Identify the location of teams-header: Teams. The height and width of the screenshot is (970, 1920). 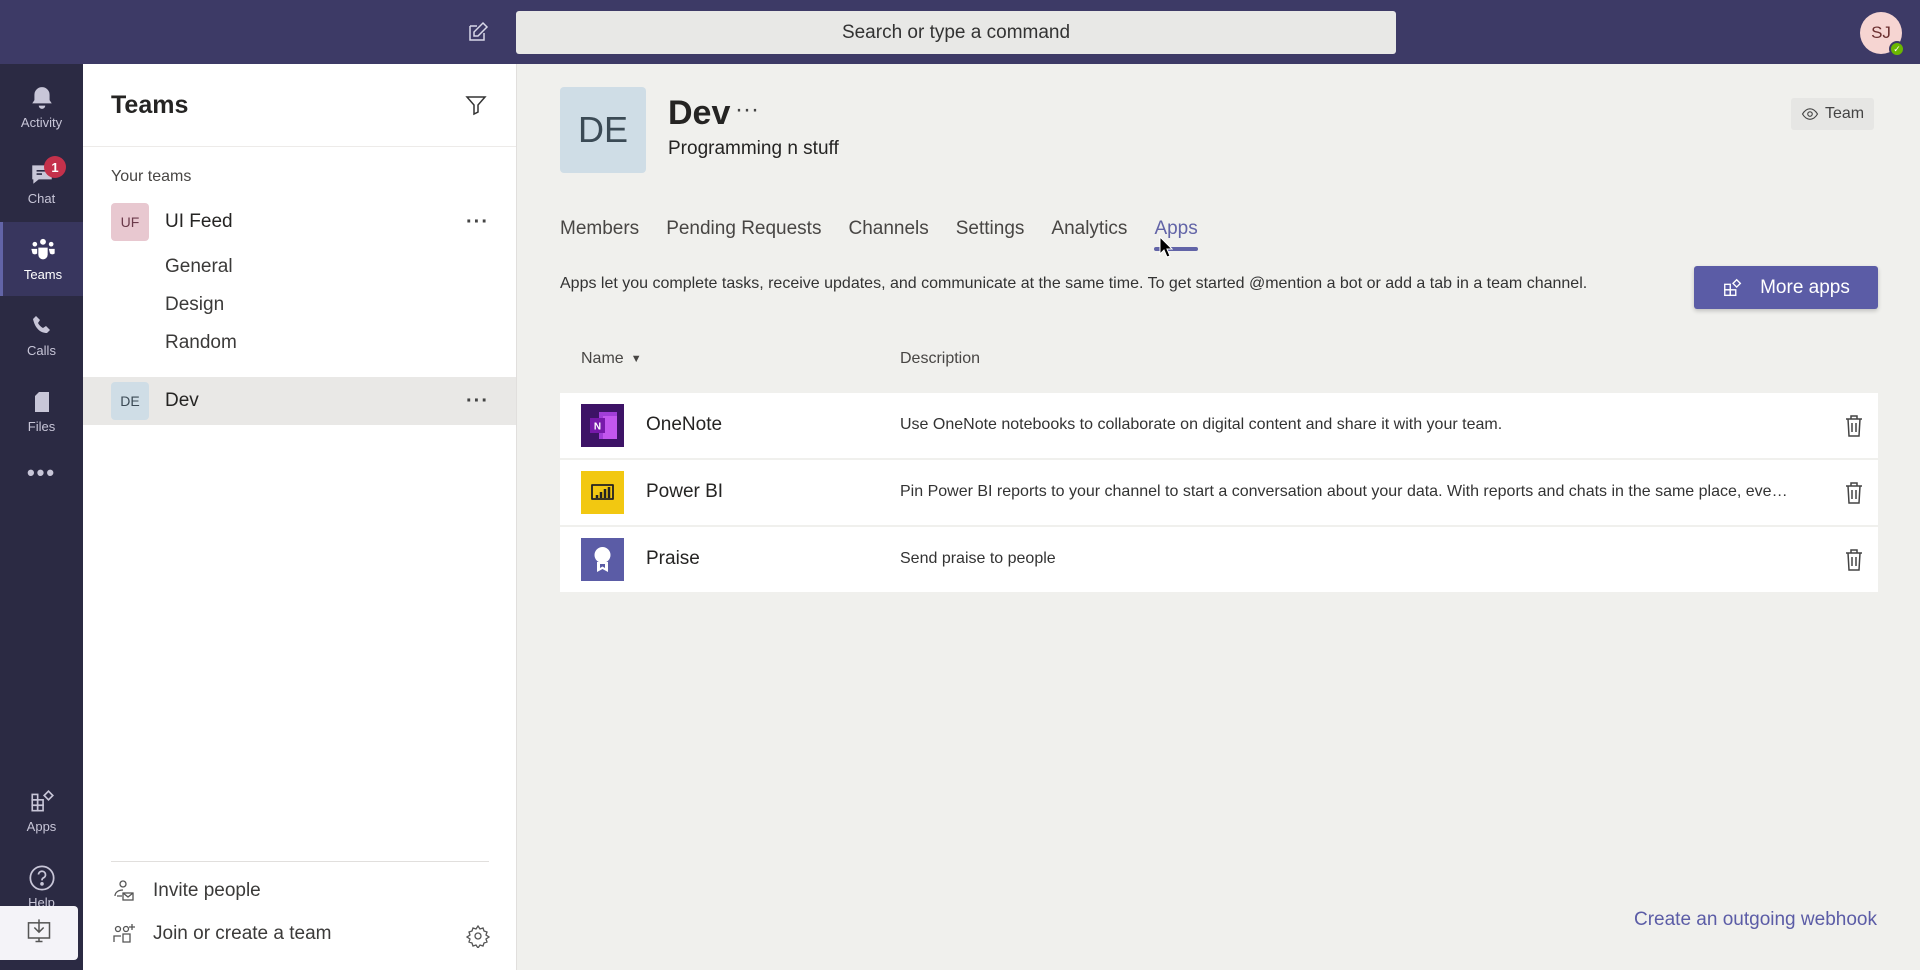
(299, 105).